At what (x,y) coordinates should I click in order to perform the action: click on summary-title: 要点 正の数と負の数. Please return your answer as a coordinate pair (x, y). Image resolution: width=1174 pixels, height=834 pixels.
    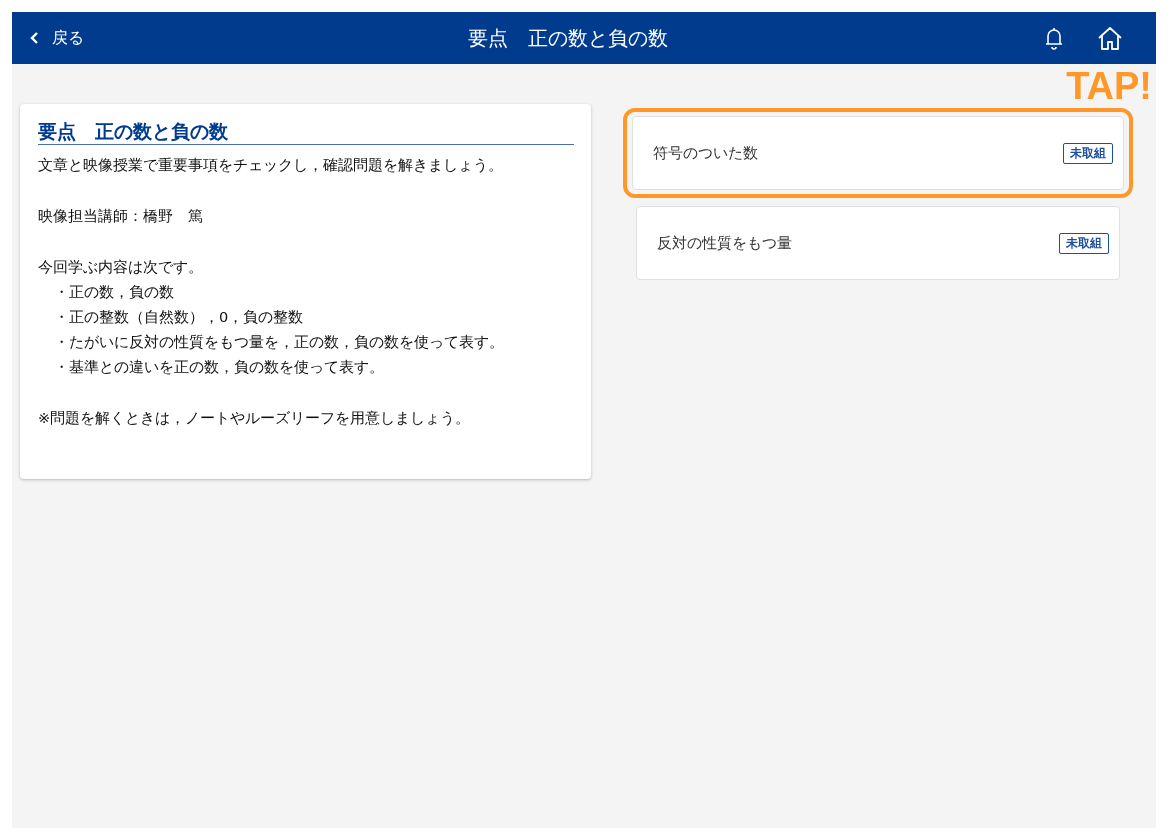
    Looking at the image, I should click on (306, 131).